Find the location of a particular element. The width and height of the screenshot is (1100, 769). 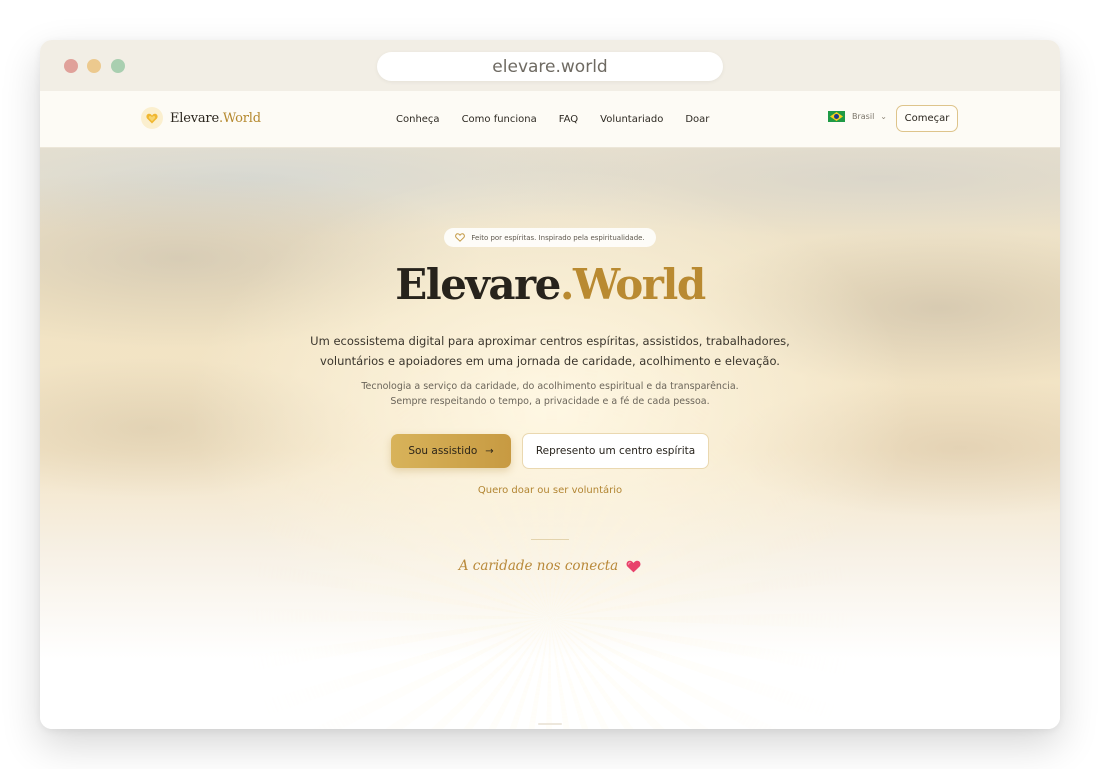

logo-text: Elevare.World is located at coordinates (215, 118).